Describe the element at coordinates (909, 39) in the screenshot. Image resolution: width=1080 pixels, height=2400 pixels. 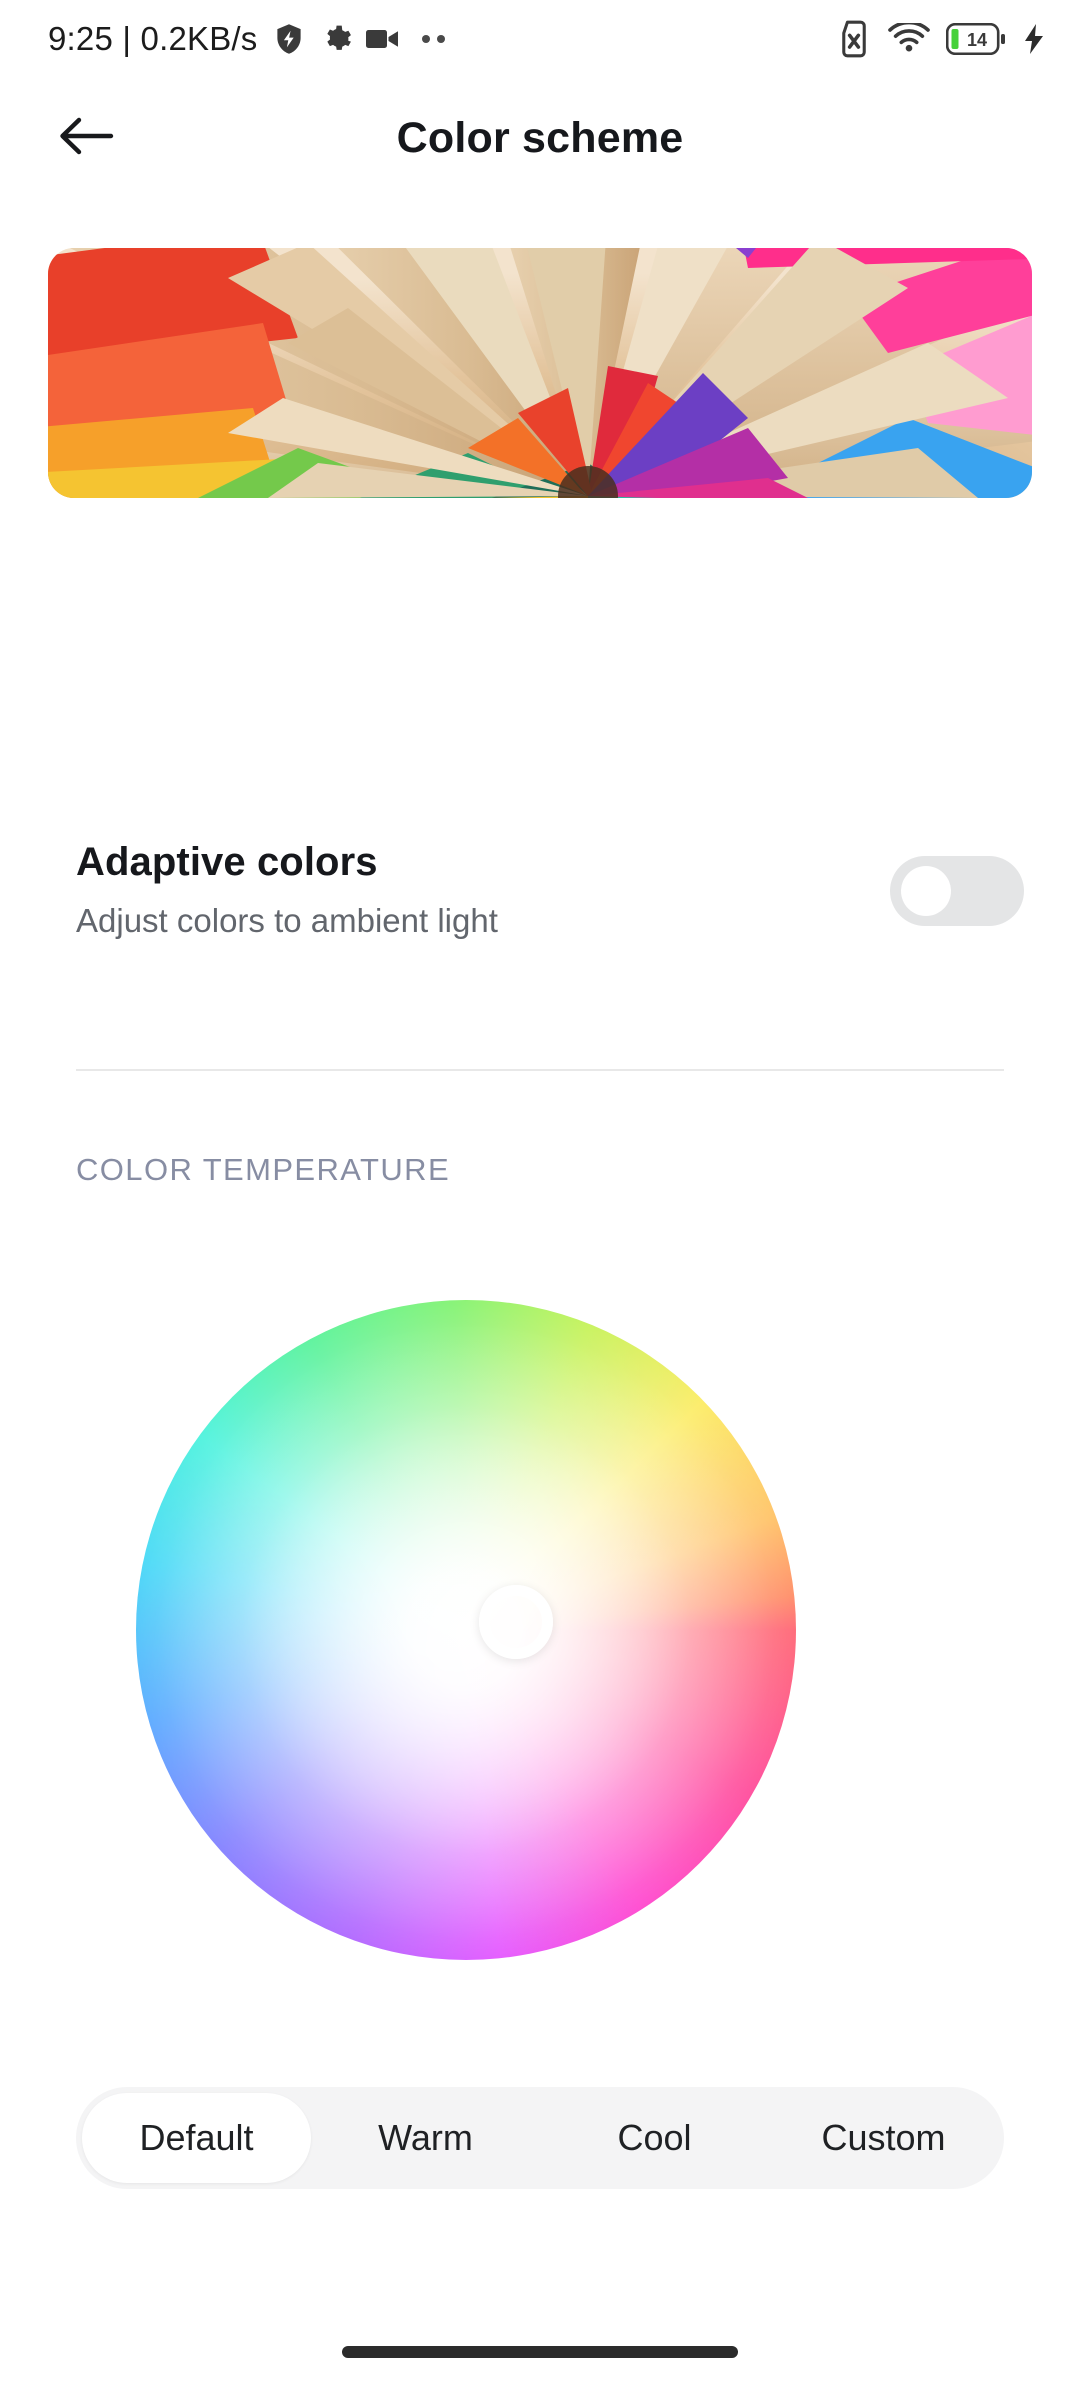
I see `wifi-icon` at that location.